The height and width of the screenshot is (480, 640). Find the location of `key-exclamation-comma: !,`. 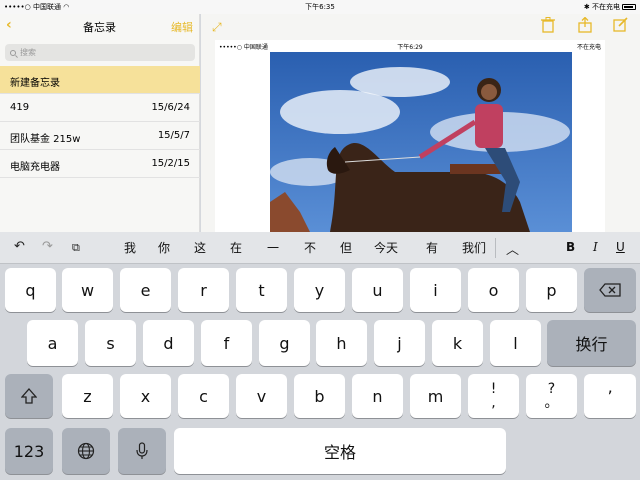

key-exclamation-comma: !, is located at coordinates (493, 396).